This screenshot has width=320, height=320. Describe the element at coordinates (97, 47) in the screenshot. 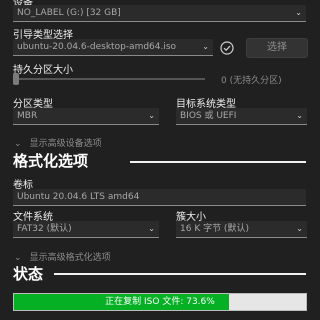

I see `boot-selection-value: ubuntu-20.04.6-desktop-amd64.iso` at that location.